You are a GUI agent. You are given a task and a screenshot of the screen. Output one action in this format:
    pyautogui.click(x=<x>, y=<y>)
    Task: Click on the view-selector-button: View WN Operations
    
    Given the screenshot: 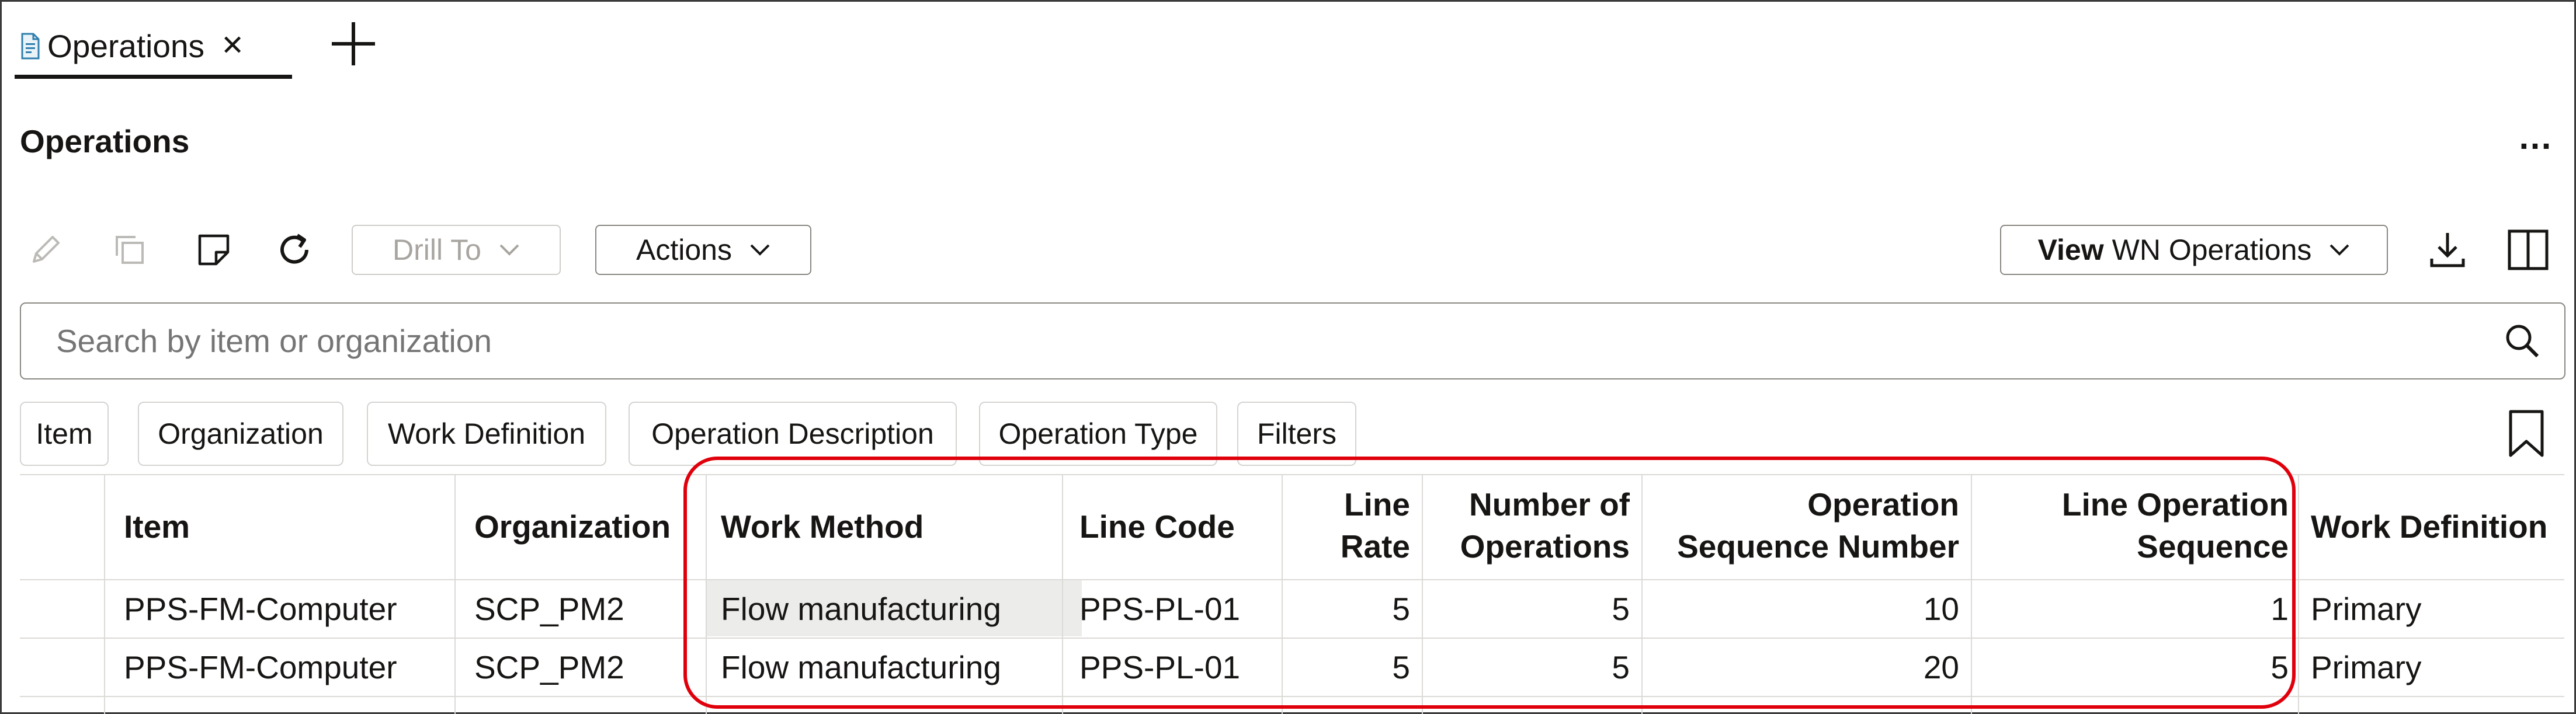 What is the action you would take?
    pyautogui.click(x=2194, y=250)
    